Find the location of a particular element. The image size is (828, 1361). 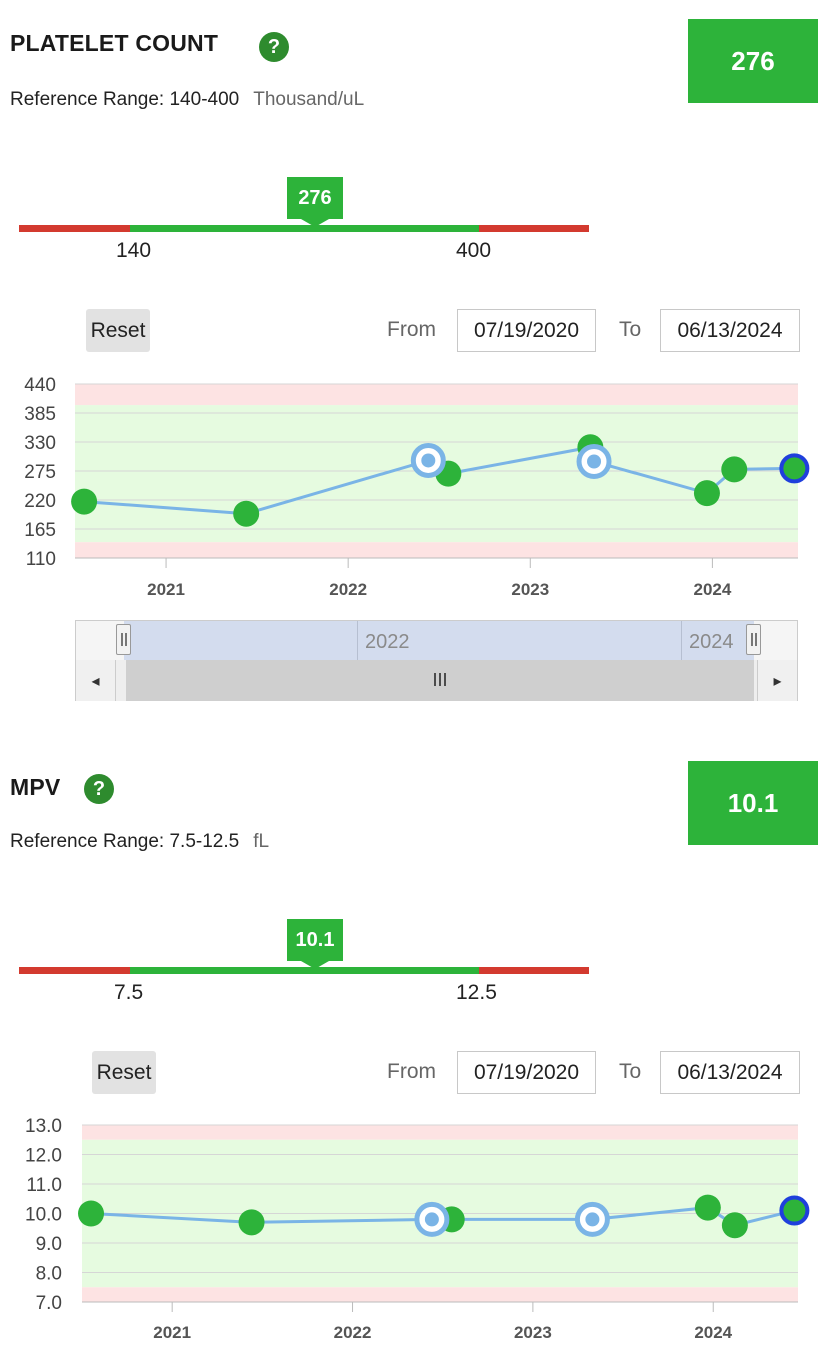

platelet-range-low-bar is located at coordinates (74, 228).